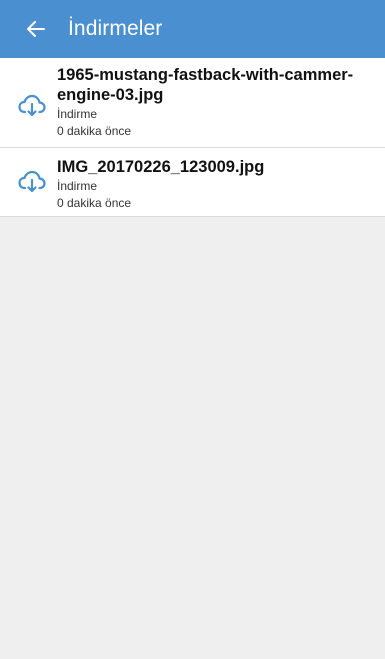  Describe the element at coordinates (192, 29) in the screenshot. I see `app-bar: İndirmeler` at that location.